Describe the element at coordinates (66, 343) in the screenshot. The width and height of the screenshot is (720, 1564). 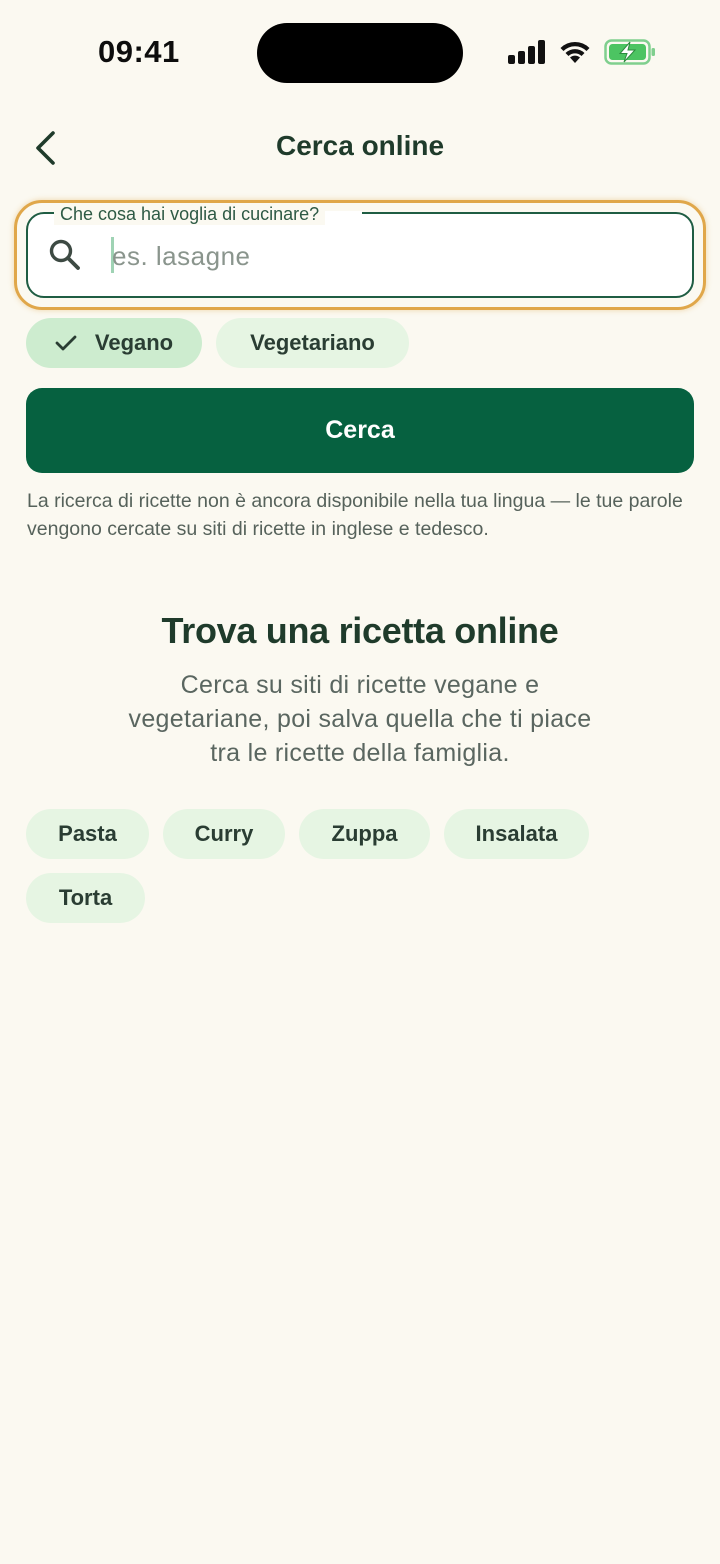
I see `check-icon` at that location.